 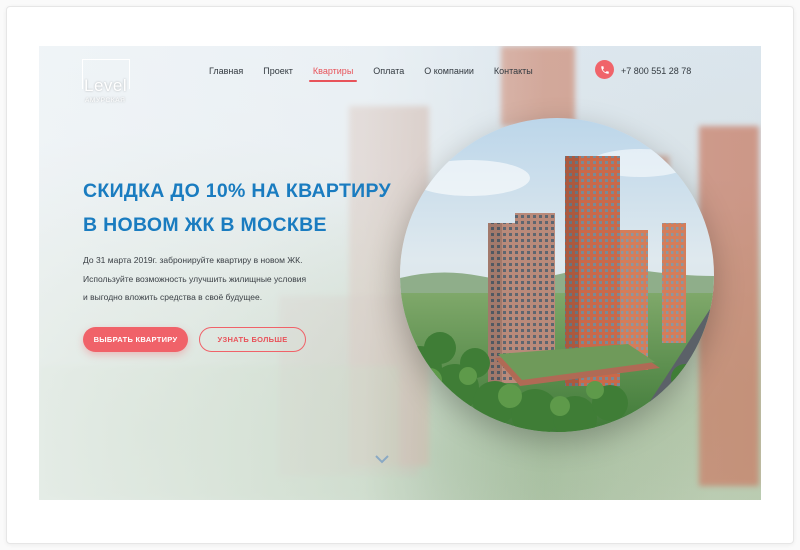 I want to click on phone-button, so click(x=604, y=69).